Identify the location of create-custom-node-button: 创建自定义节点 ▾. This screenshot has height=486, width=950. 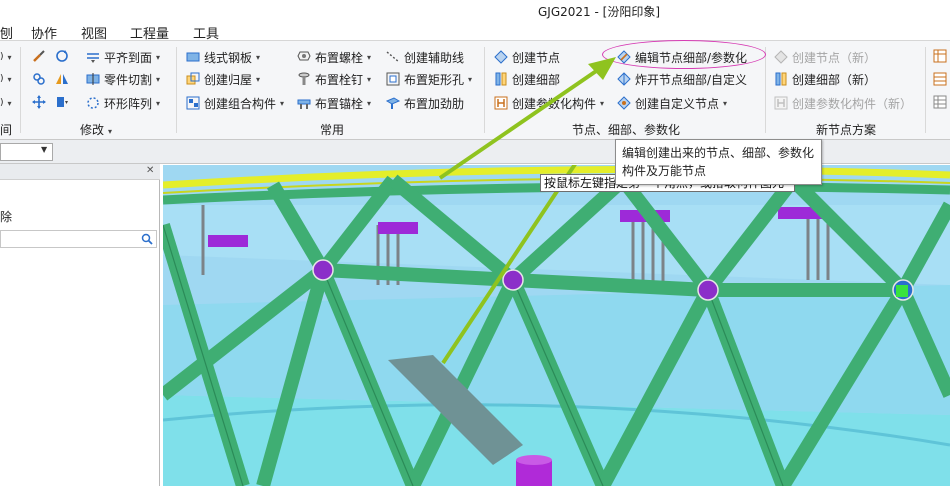
(672, 103).